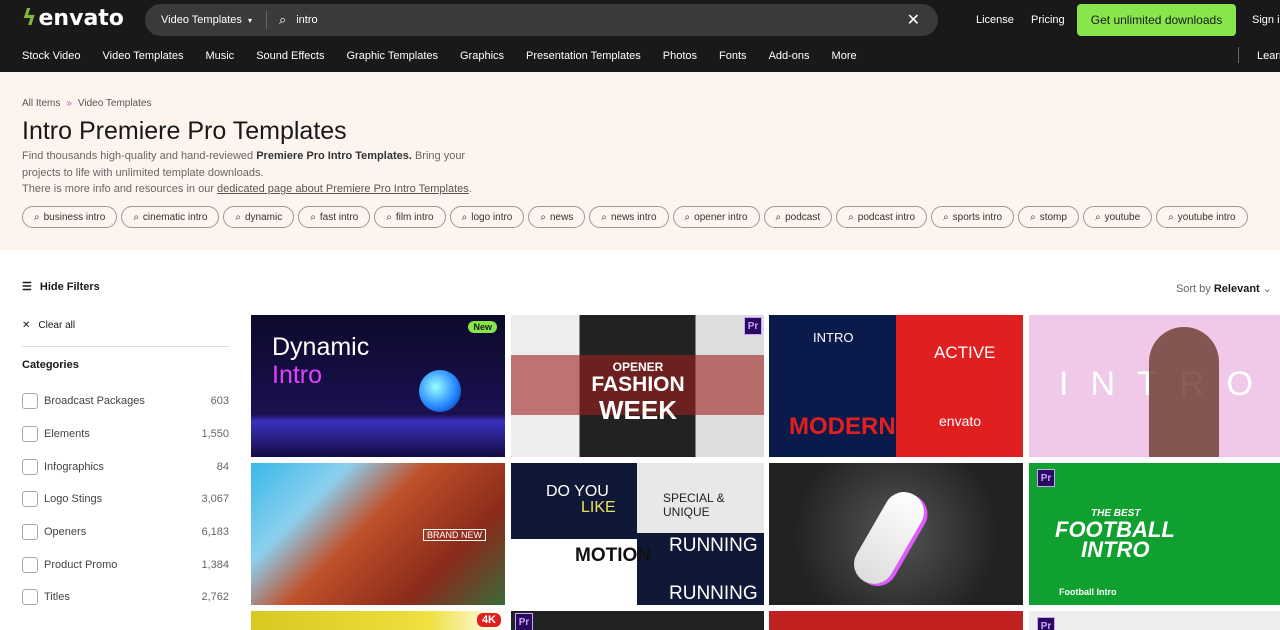 This screenshot has height=630, width=1280. I want to click on clear-all-button: ✕ Clear all, so click(125, 325).